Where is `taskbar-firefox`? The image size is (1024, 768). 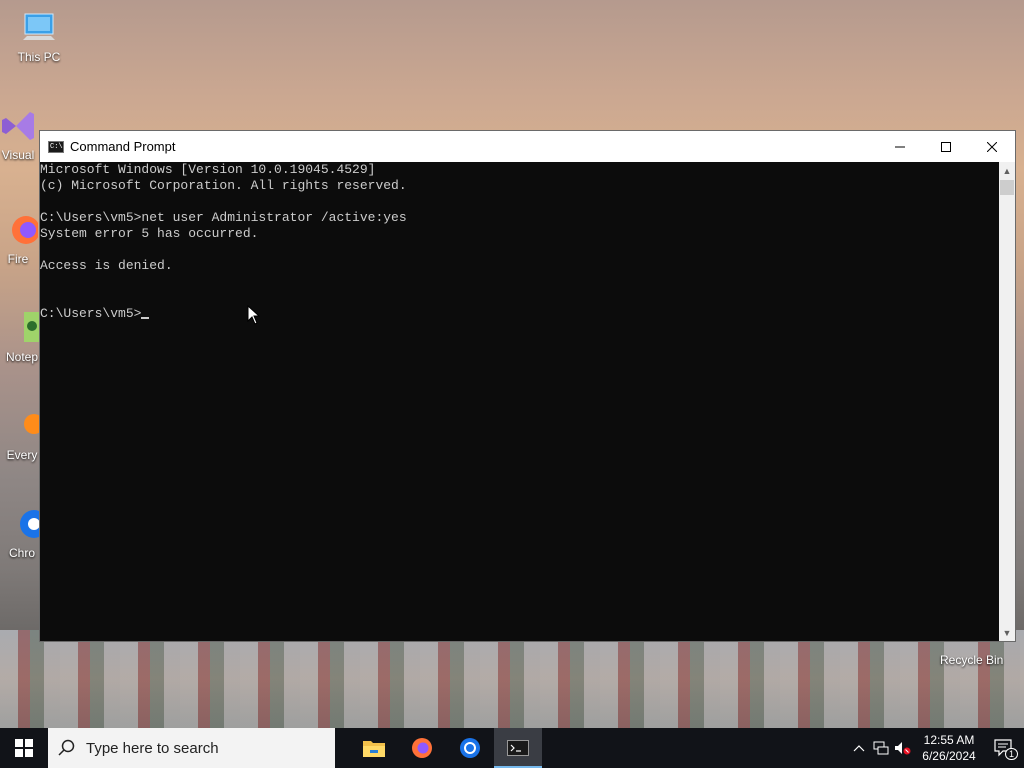 taskbar-firefox is located at coordinates (422, 748).